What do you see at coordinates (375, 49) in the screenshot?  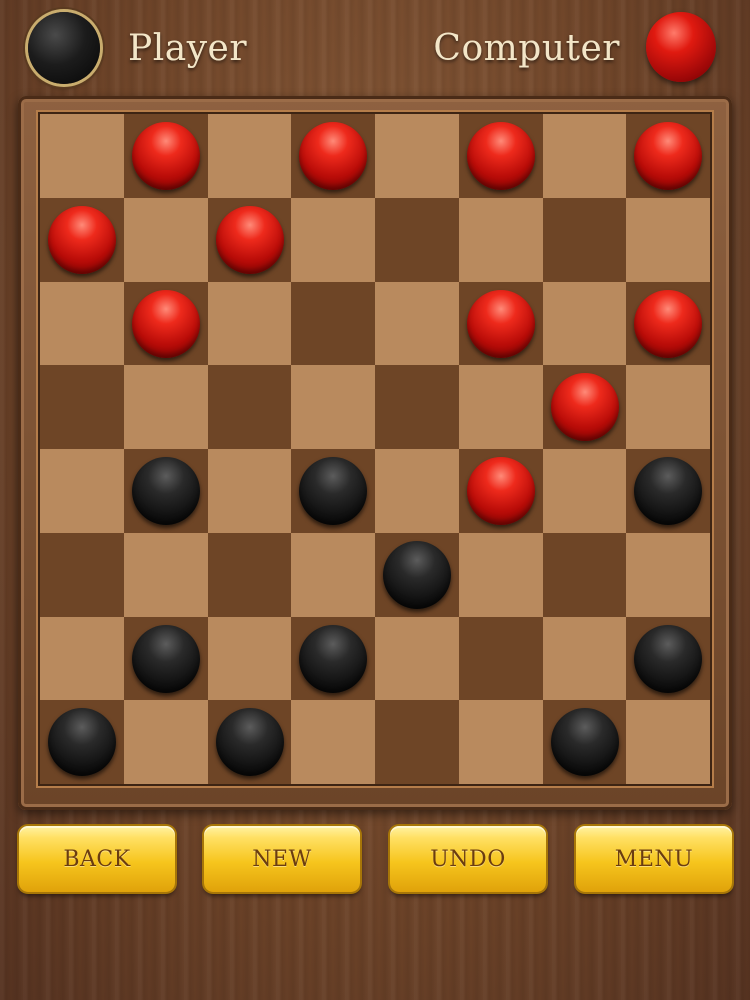 I see `player-bar: Player Computer` at bounding box center [375, 49].